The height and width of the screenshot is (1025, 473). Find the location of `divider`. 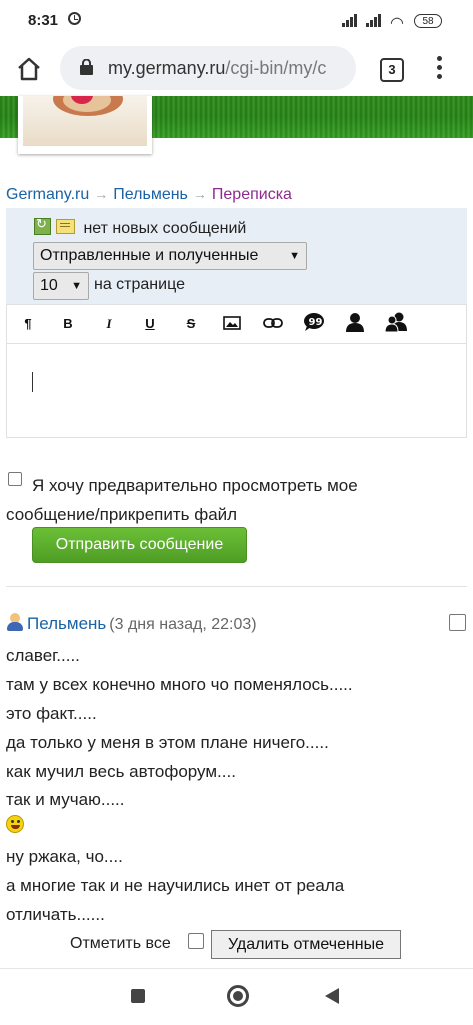

divider is located at coordinates (236, 586).